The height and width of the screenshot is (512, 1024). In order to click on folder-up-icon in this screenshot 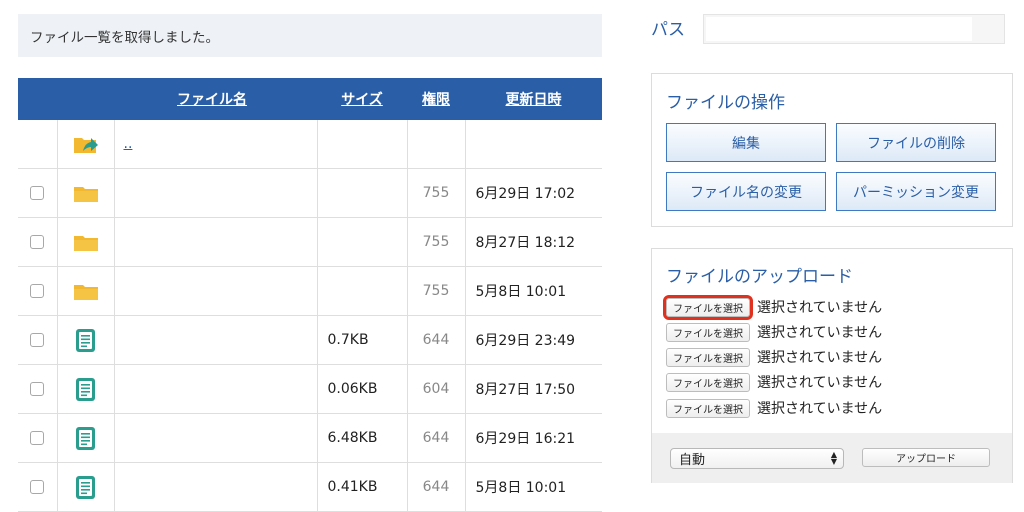, I will do `click(86, 144)`.